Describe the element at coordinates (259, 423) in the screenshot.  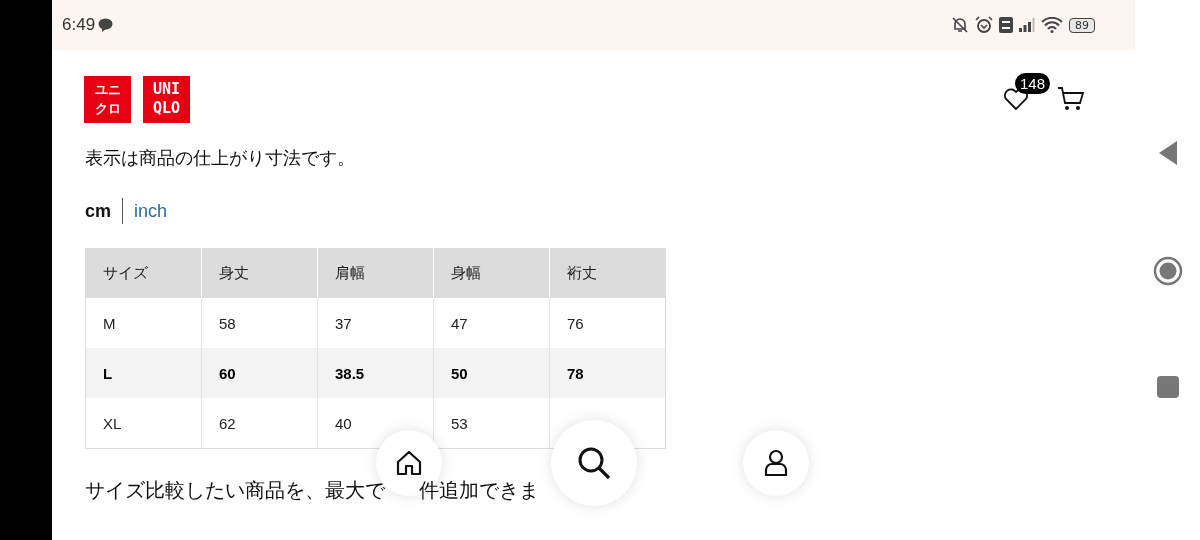
I see `table-cell: 62` at that location.